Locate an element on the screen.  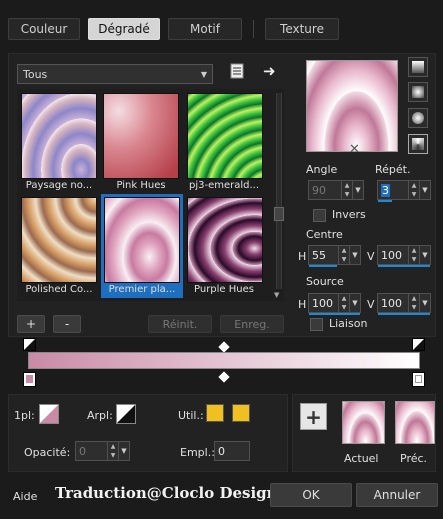
centre-v-value: 100 is located at coordinates (391, 255).